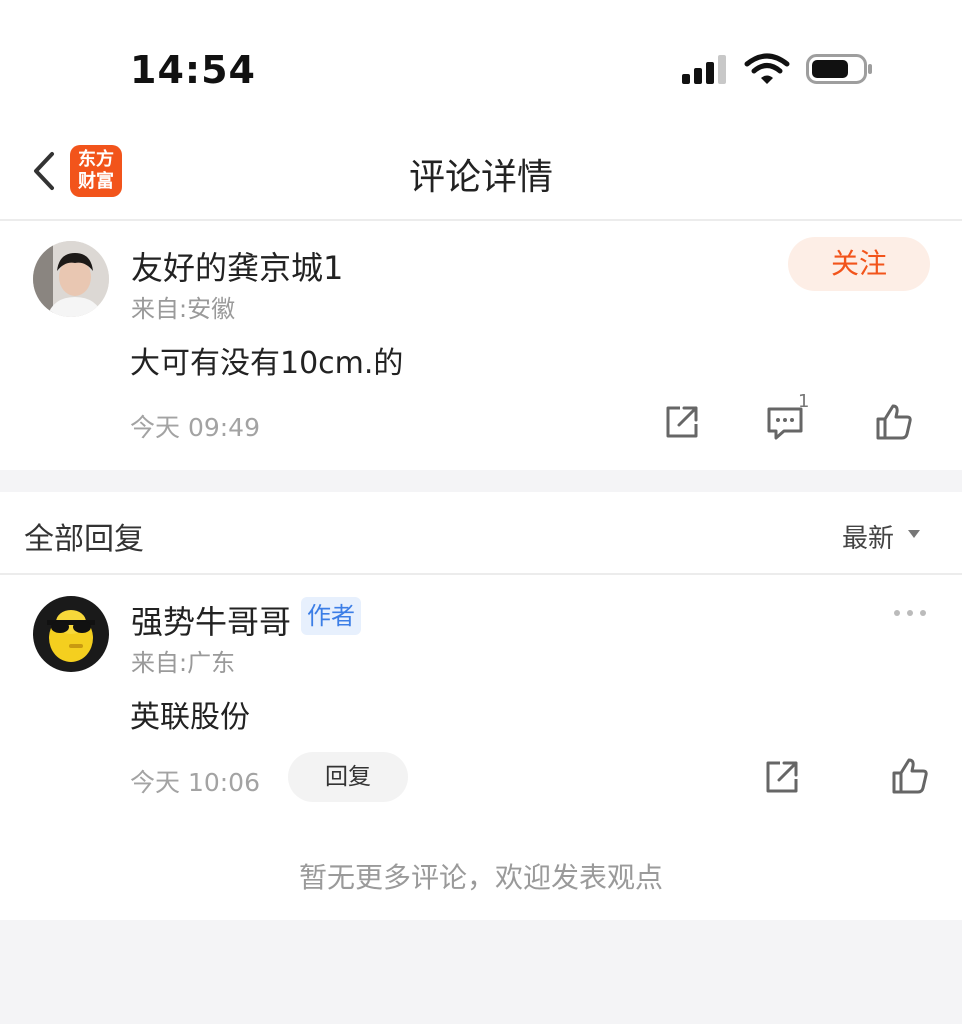 The image size is (962, 1024). Describe the element at coordinates (868, 539) in the screenshot. I see `sort-label: 最新` at that location.